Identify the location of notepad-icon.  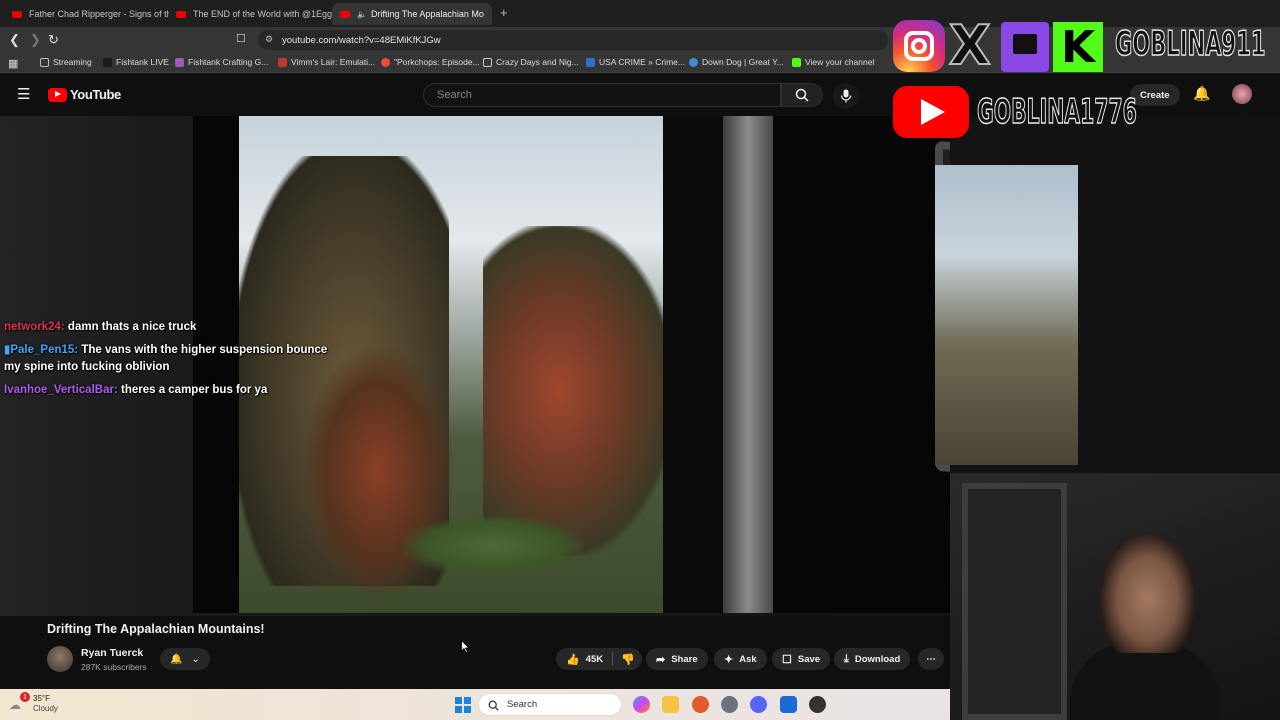
(788, 704).